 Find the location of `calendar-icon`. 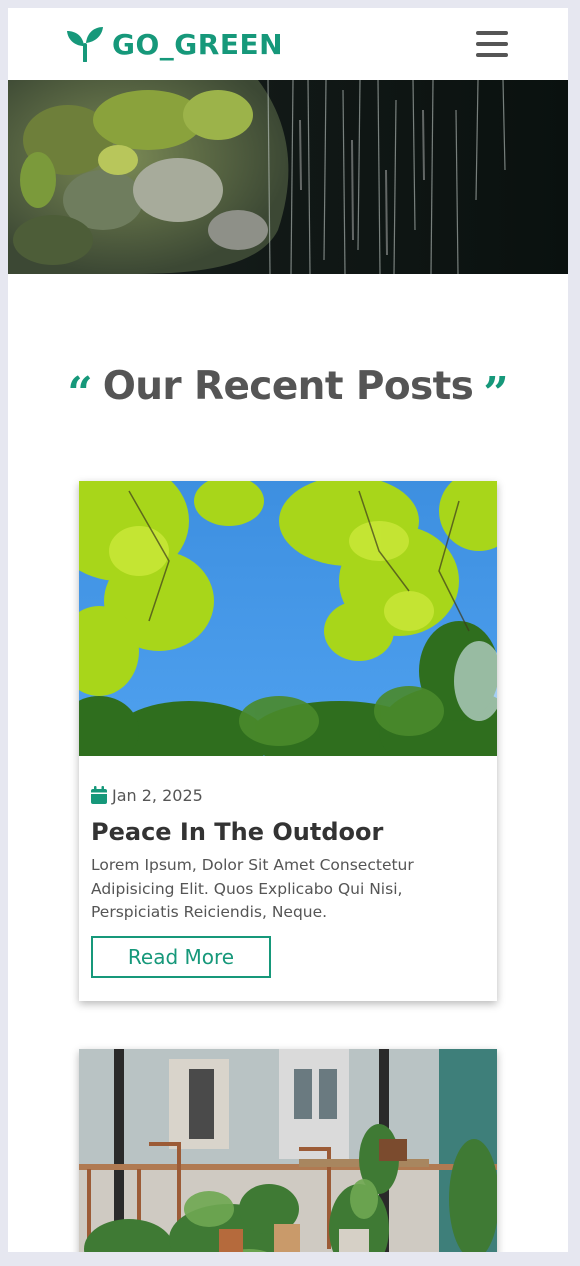

calendar-icon is located at coordinates (101, 795).